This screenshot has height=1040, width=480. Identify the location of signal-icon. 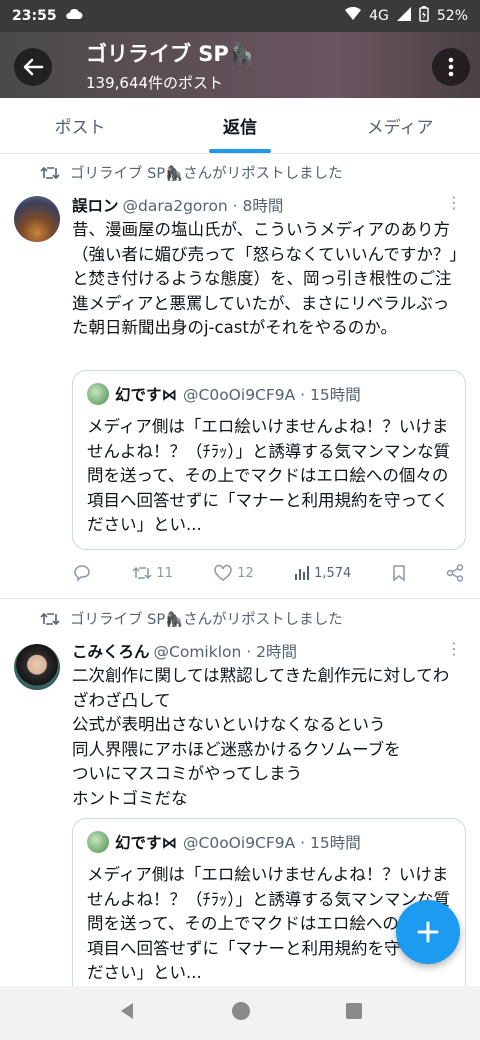
(403, 16).